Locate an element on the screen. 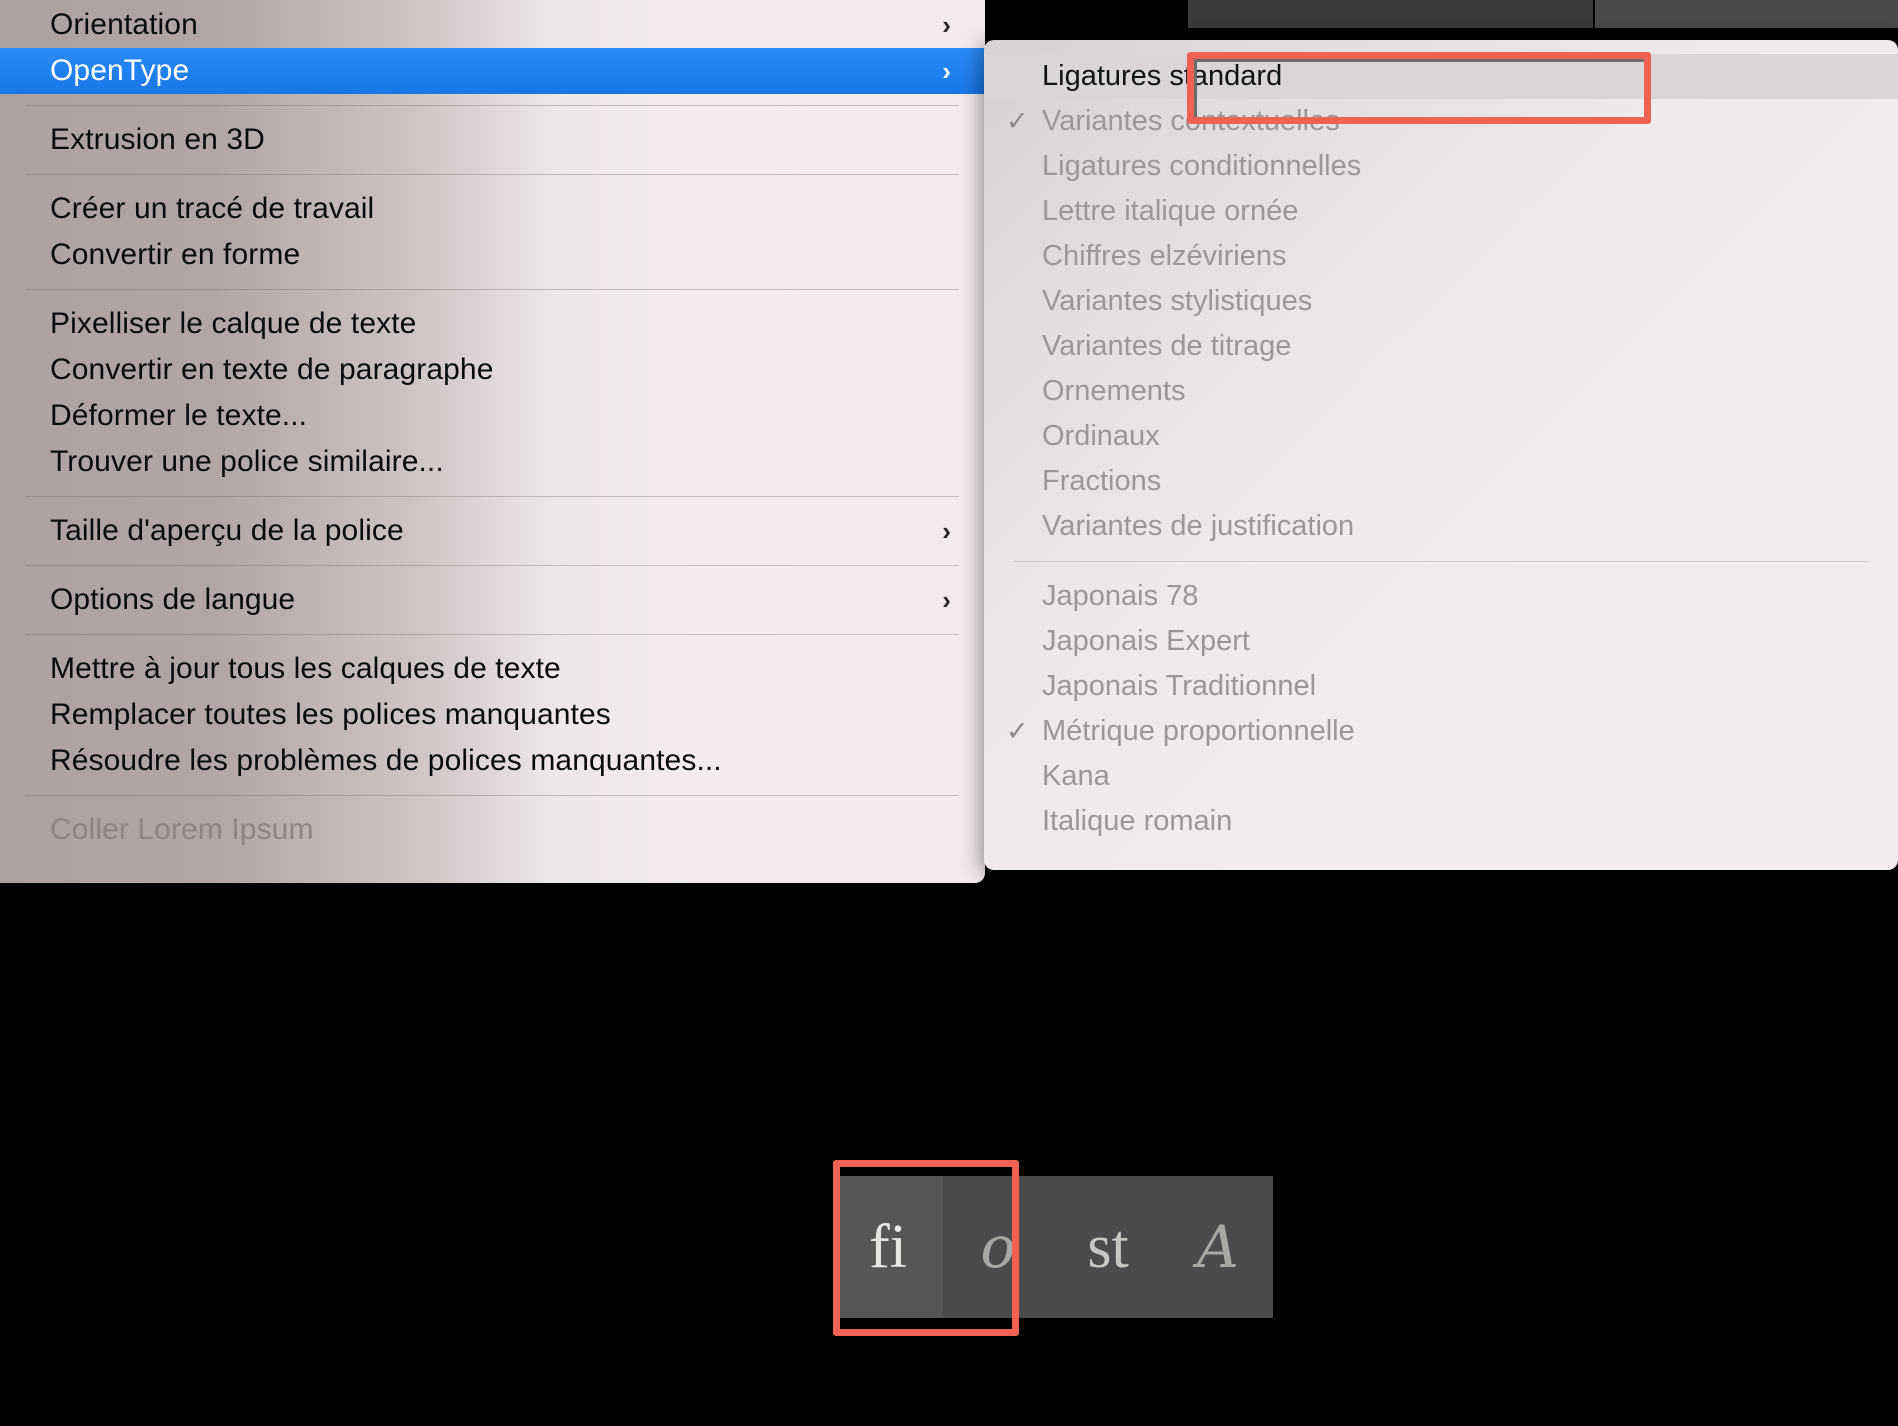 This screenshot has height=1426, width=1898. submenu-item: Ordinaux is located at coordinates (1441, 436).